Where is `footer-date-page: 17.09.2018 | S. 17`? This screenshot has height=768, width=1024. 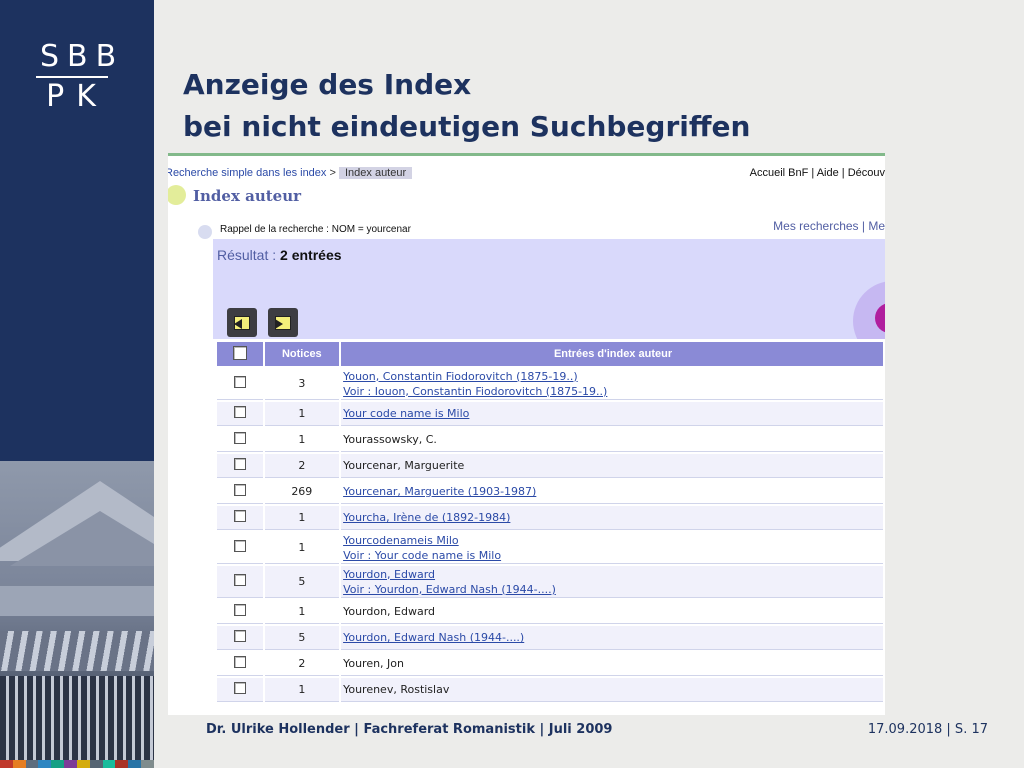 footer-date-page: 17.09.2018 | S. 17 is located at coordinates (927, 729).